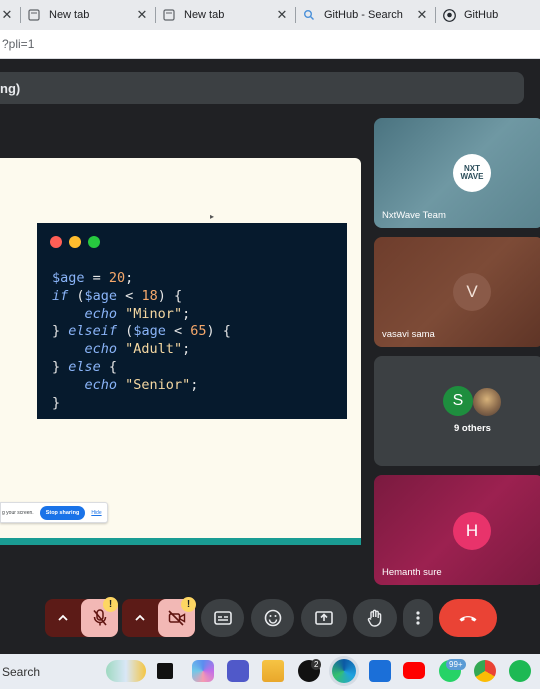  Describe the element at coordinates (141, 331) in the screenshot. I see `code-line: } elseif ($age < 65) {` at that location.